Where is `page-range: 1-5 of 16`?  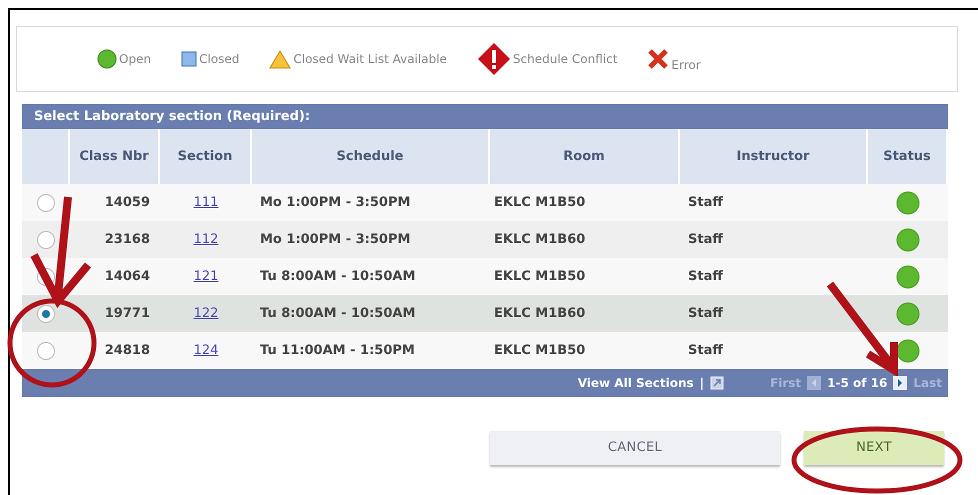
page-range: 1-5 of 16 is located at coordinates (857, 383).